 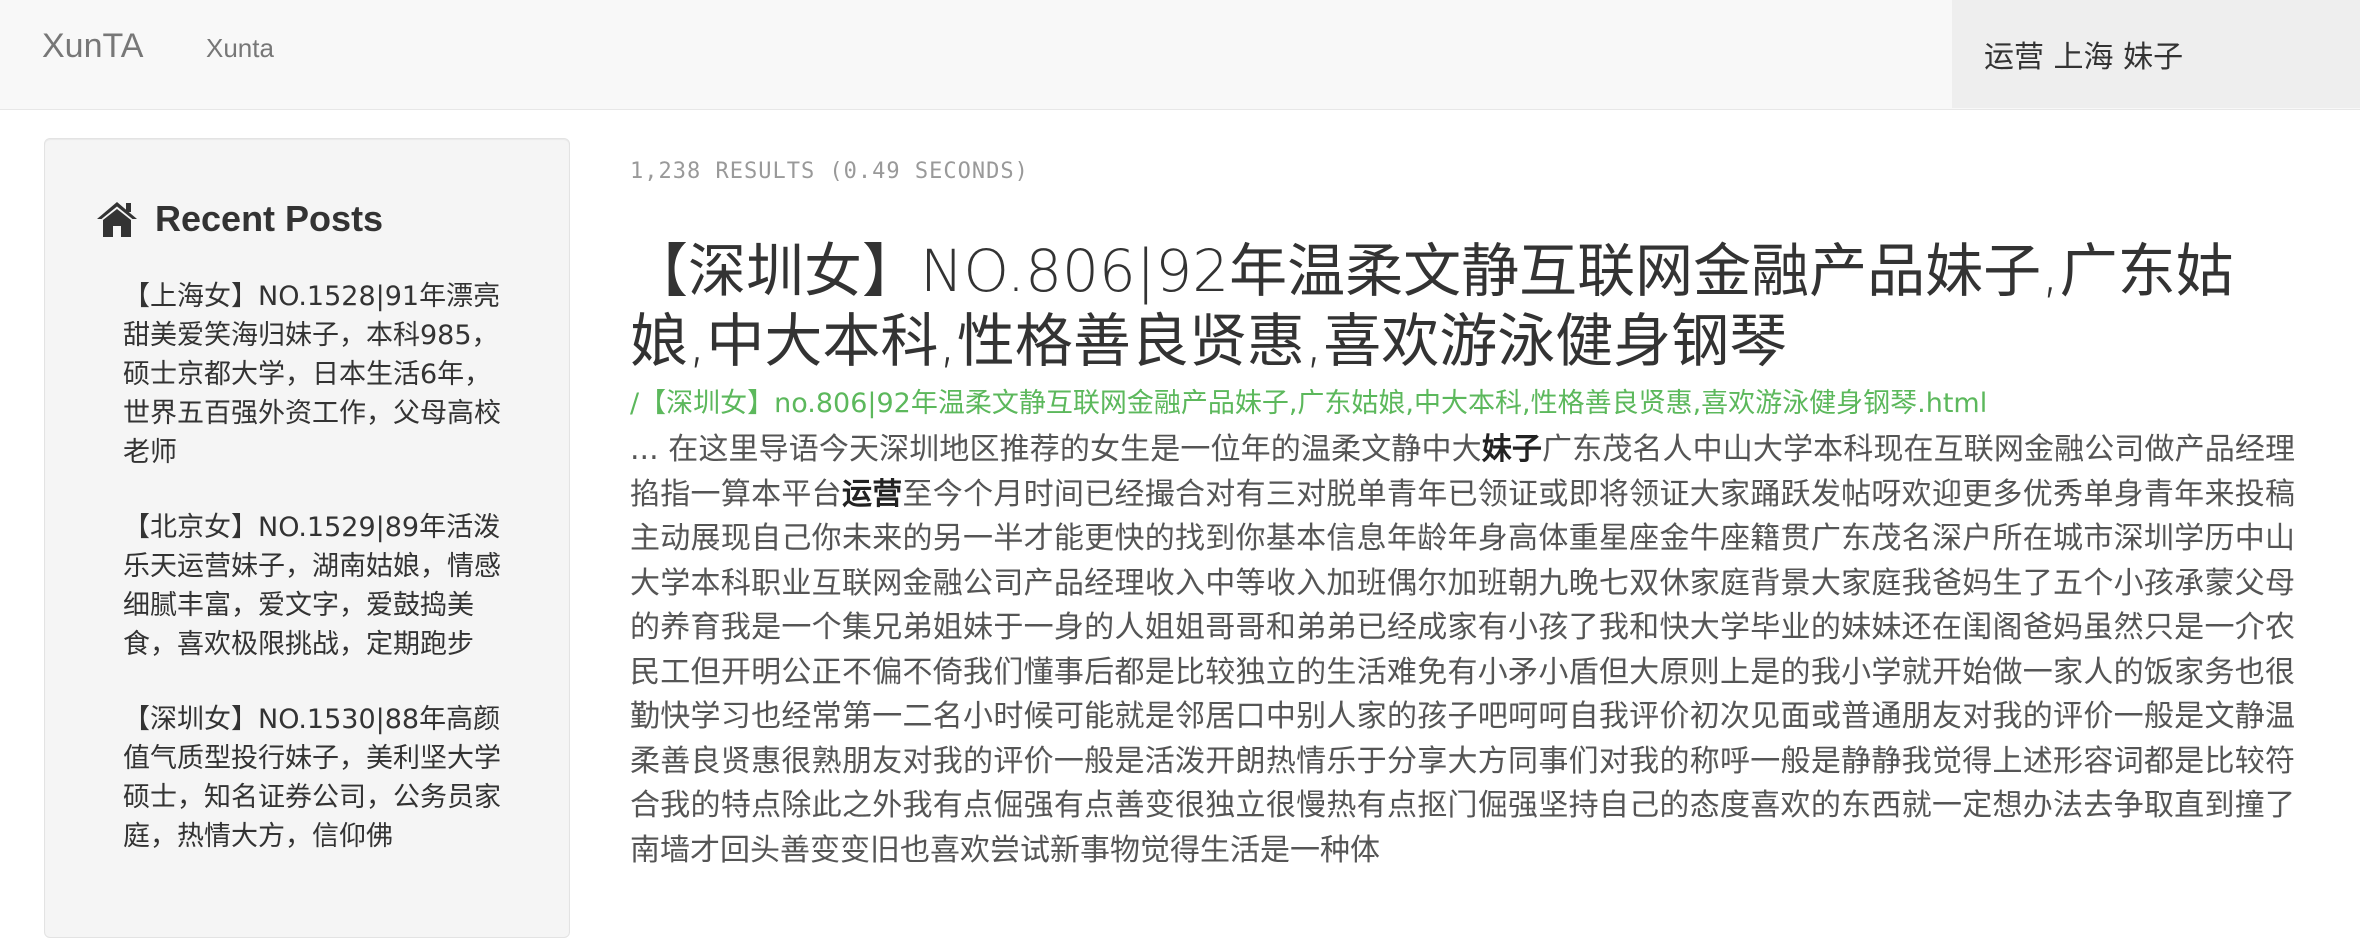 What do you see at coordinates (92, 46) in the screenshot?
I see `brand-logo-link: XunTA` at bounding box center [92, 46].